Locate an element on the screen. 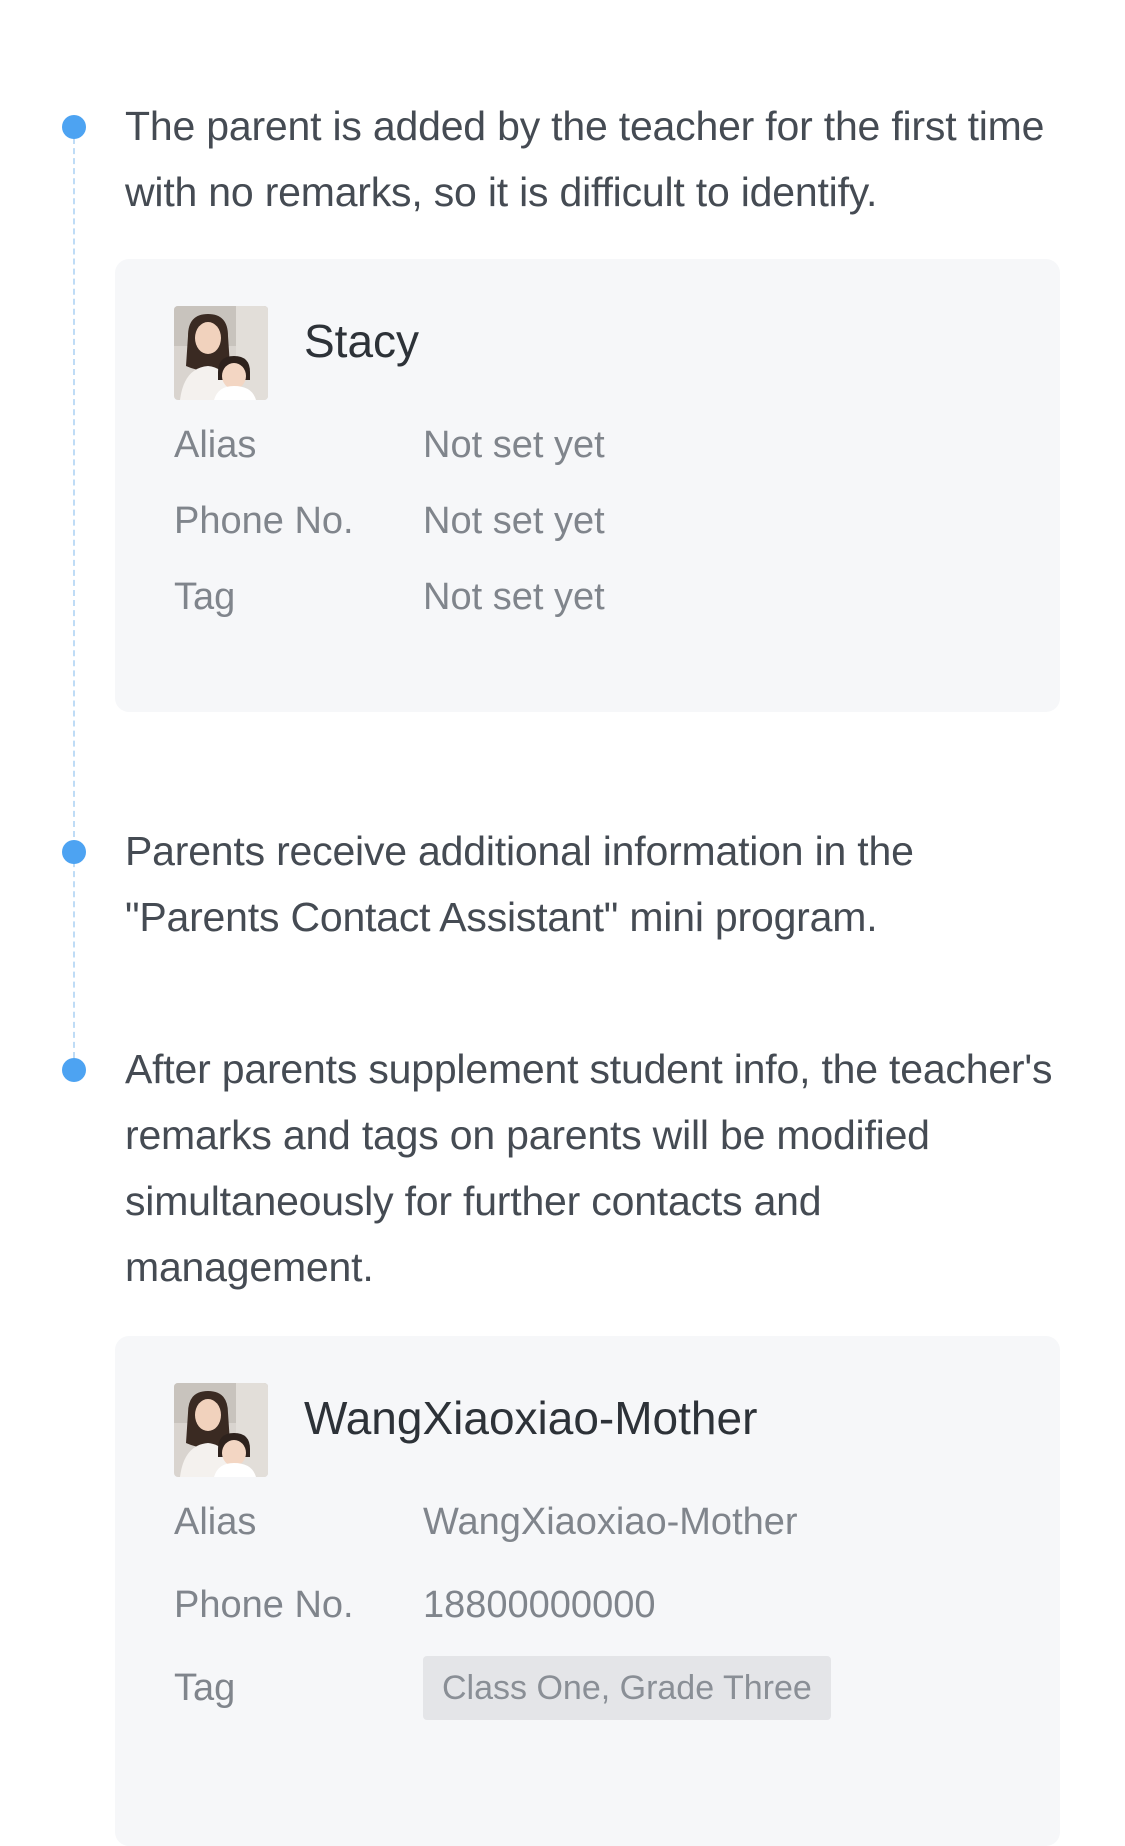 This screenshot has width=1125, height=1846. tag-value: Not set yet is located at coordinates (514, 597).